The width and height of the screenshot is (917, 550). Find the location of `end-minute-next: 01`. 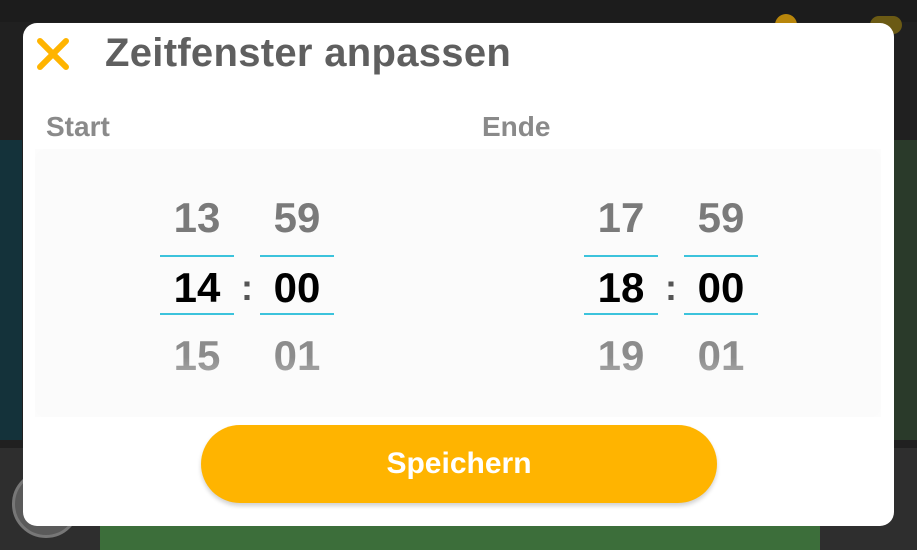

end-minute-next: 01 is located at coordinates (721, 356).